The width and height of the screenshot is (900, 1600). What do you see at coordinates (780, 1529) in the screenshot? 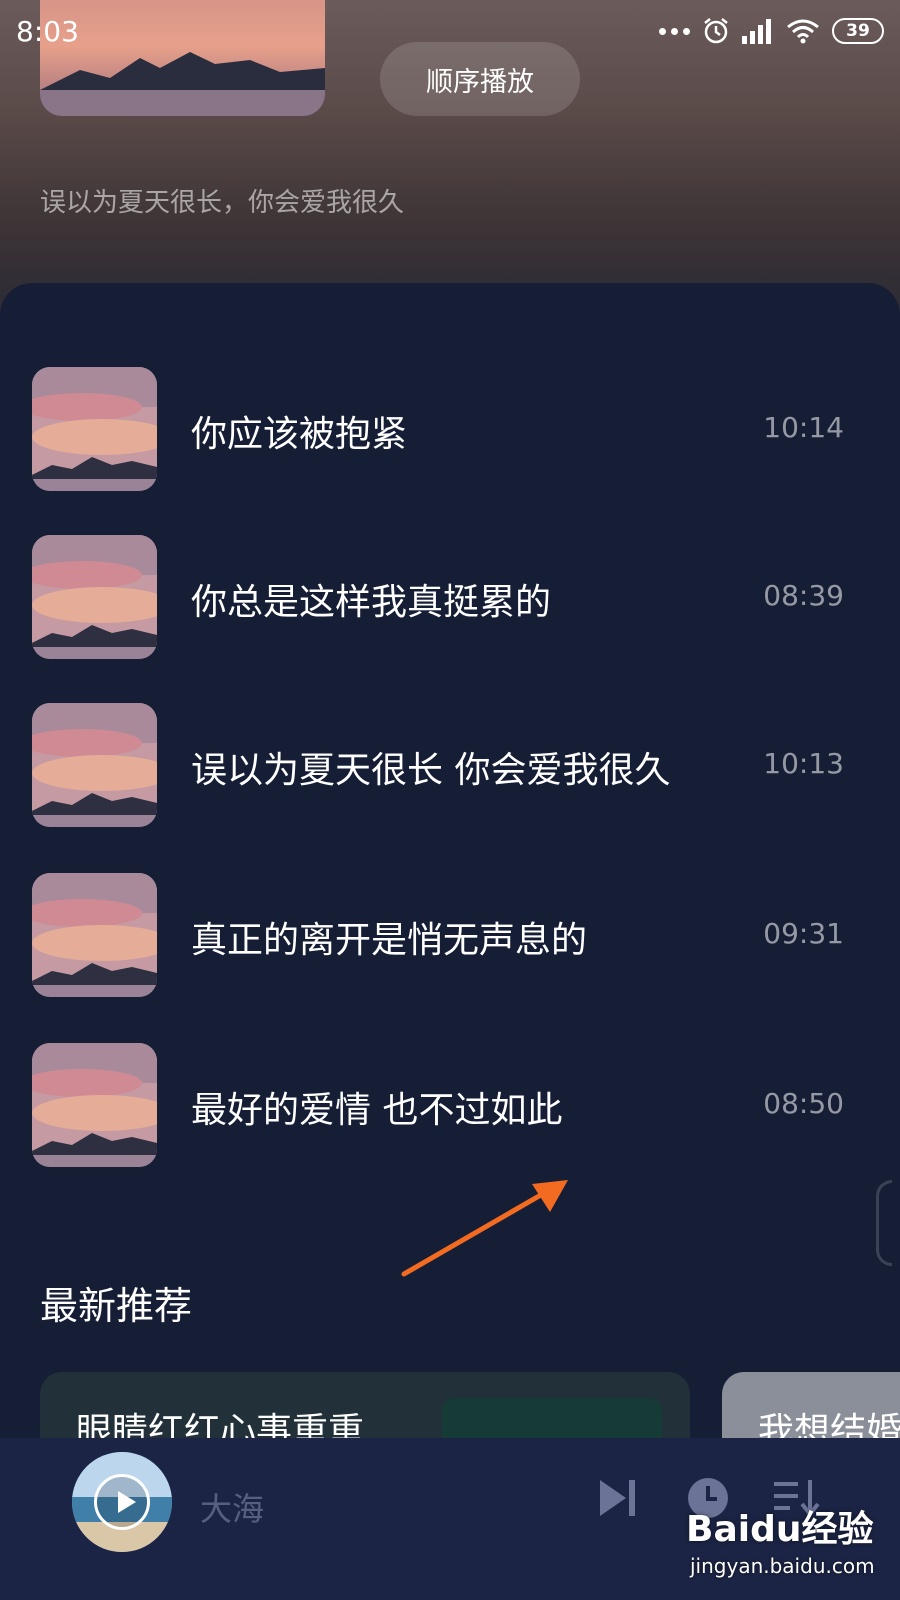
I see `watermark-logo: Baidu经验` at bounding box center [780, 1529].